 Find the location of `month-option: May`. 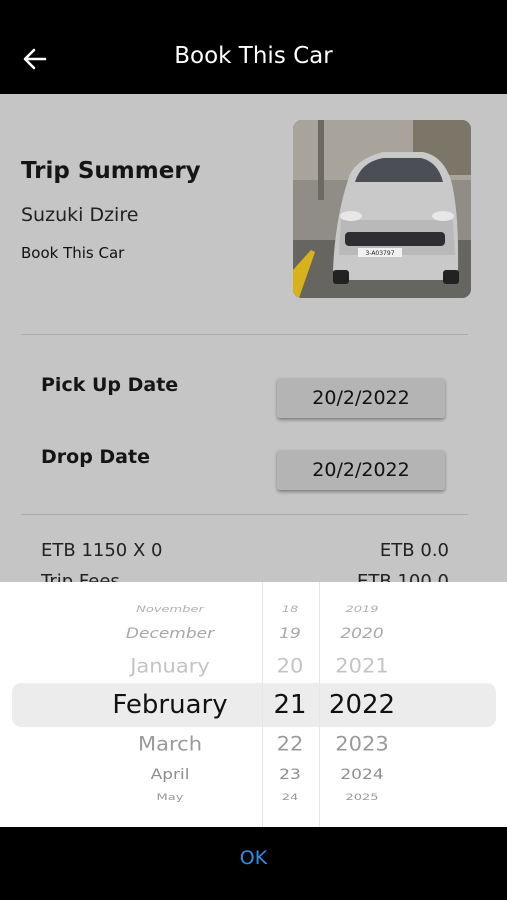

month-option: May is located at coordinates (170, 798).